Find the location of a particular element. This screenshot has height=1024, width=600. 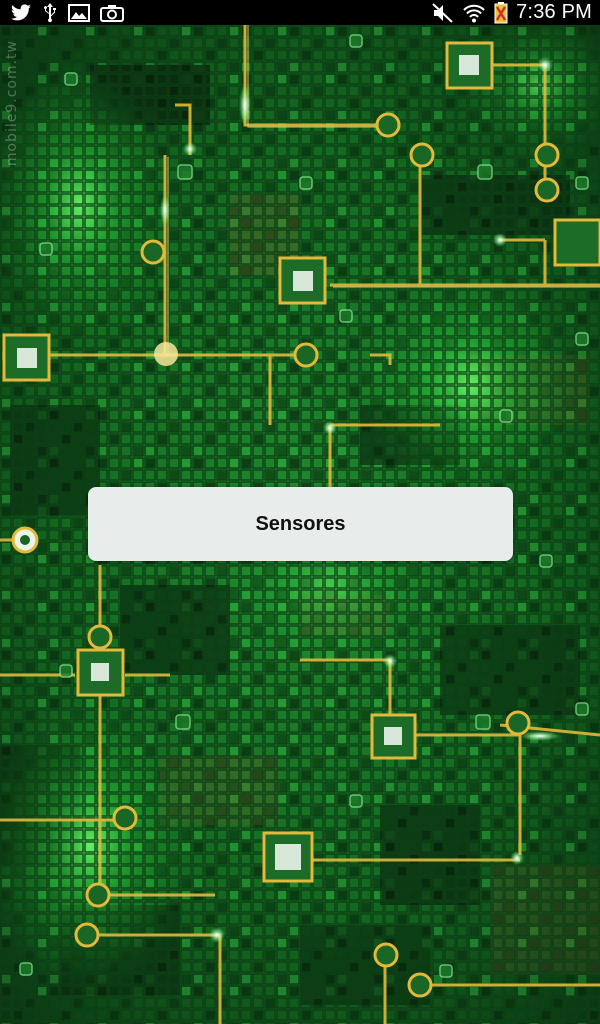

mute-icon is located at coordinates (443, 12).